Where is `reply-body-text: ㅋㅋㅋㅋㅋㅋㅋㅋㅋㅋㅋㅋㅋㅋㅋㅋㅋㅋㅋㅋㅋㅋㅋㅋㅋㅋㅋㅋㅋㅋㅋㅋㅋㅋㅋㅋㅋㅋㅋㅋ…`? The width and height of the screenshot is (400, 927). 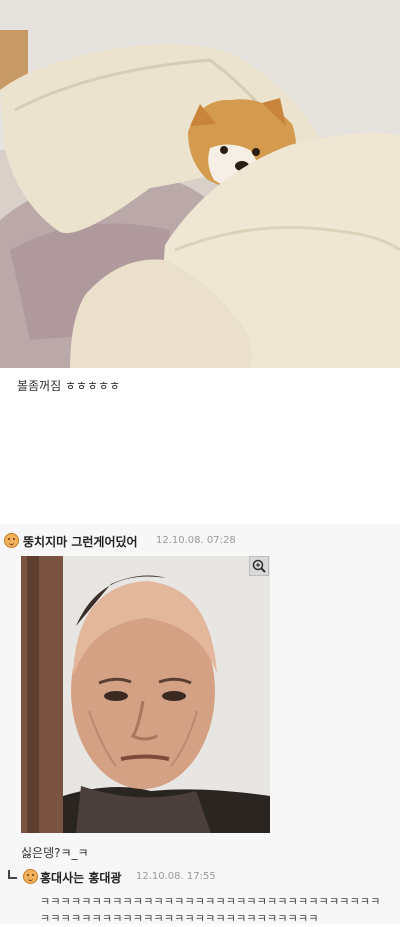 reply-body-text: ㅋㅋㅋㅋㅋㅋㅋㅋㅋㅋㅋㅋㅋㅋㅋㅋㅋㅋㅋㅋㅋㅋㅋㅋㅋㅋㅋㅋㅋㅋㅋㅋㅋㅋㅋㅋㅋㅋㅋㅋ… is located at coordinates (210, 910).